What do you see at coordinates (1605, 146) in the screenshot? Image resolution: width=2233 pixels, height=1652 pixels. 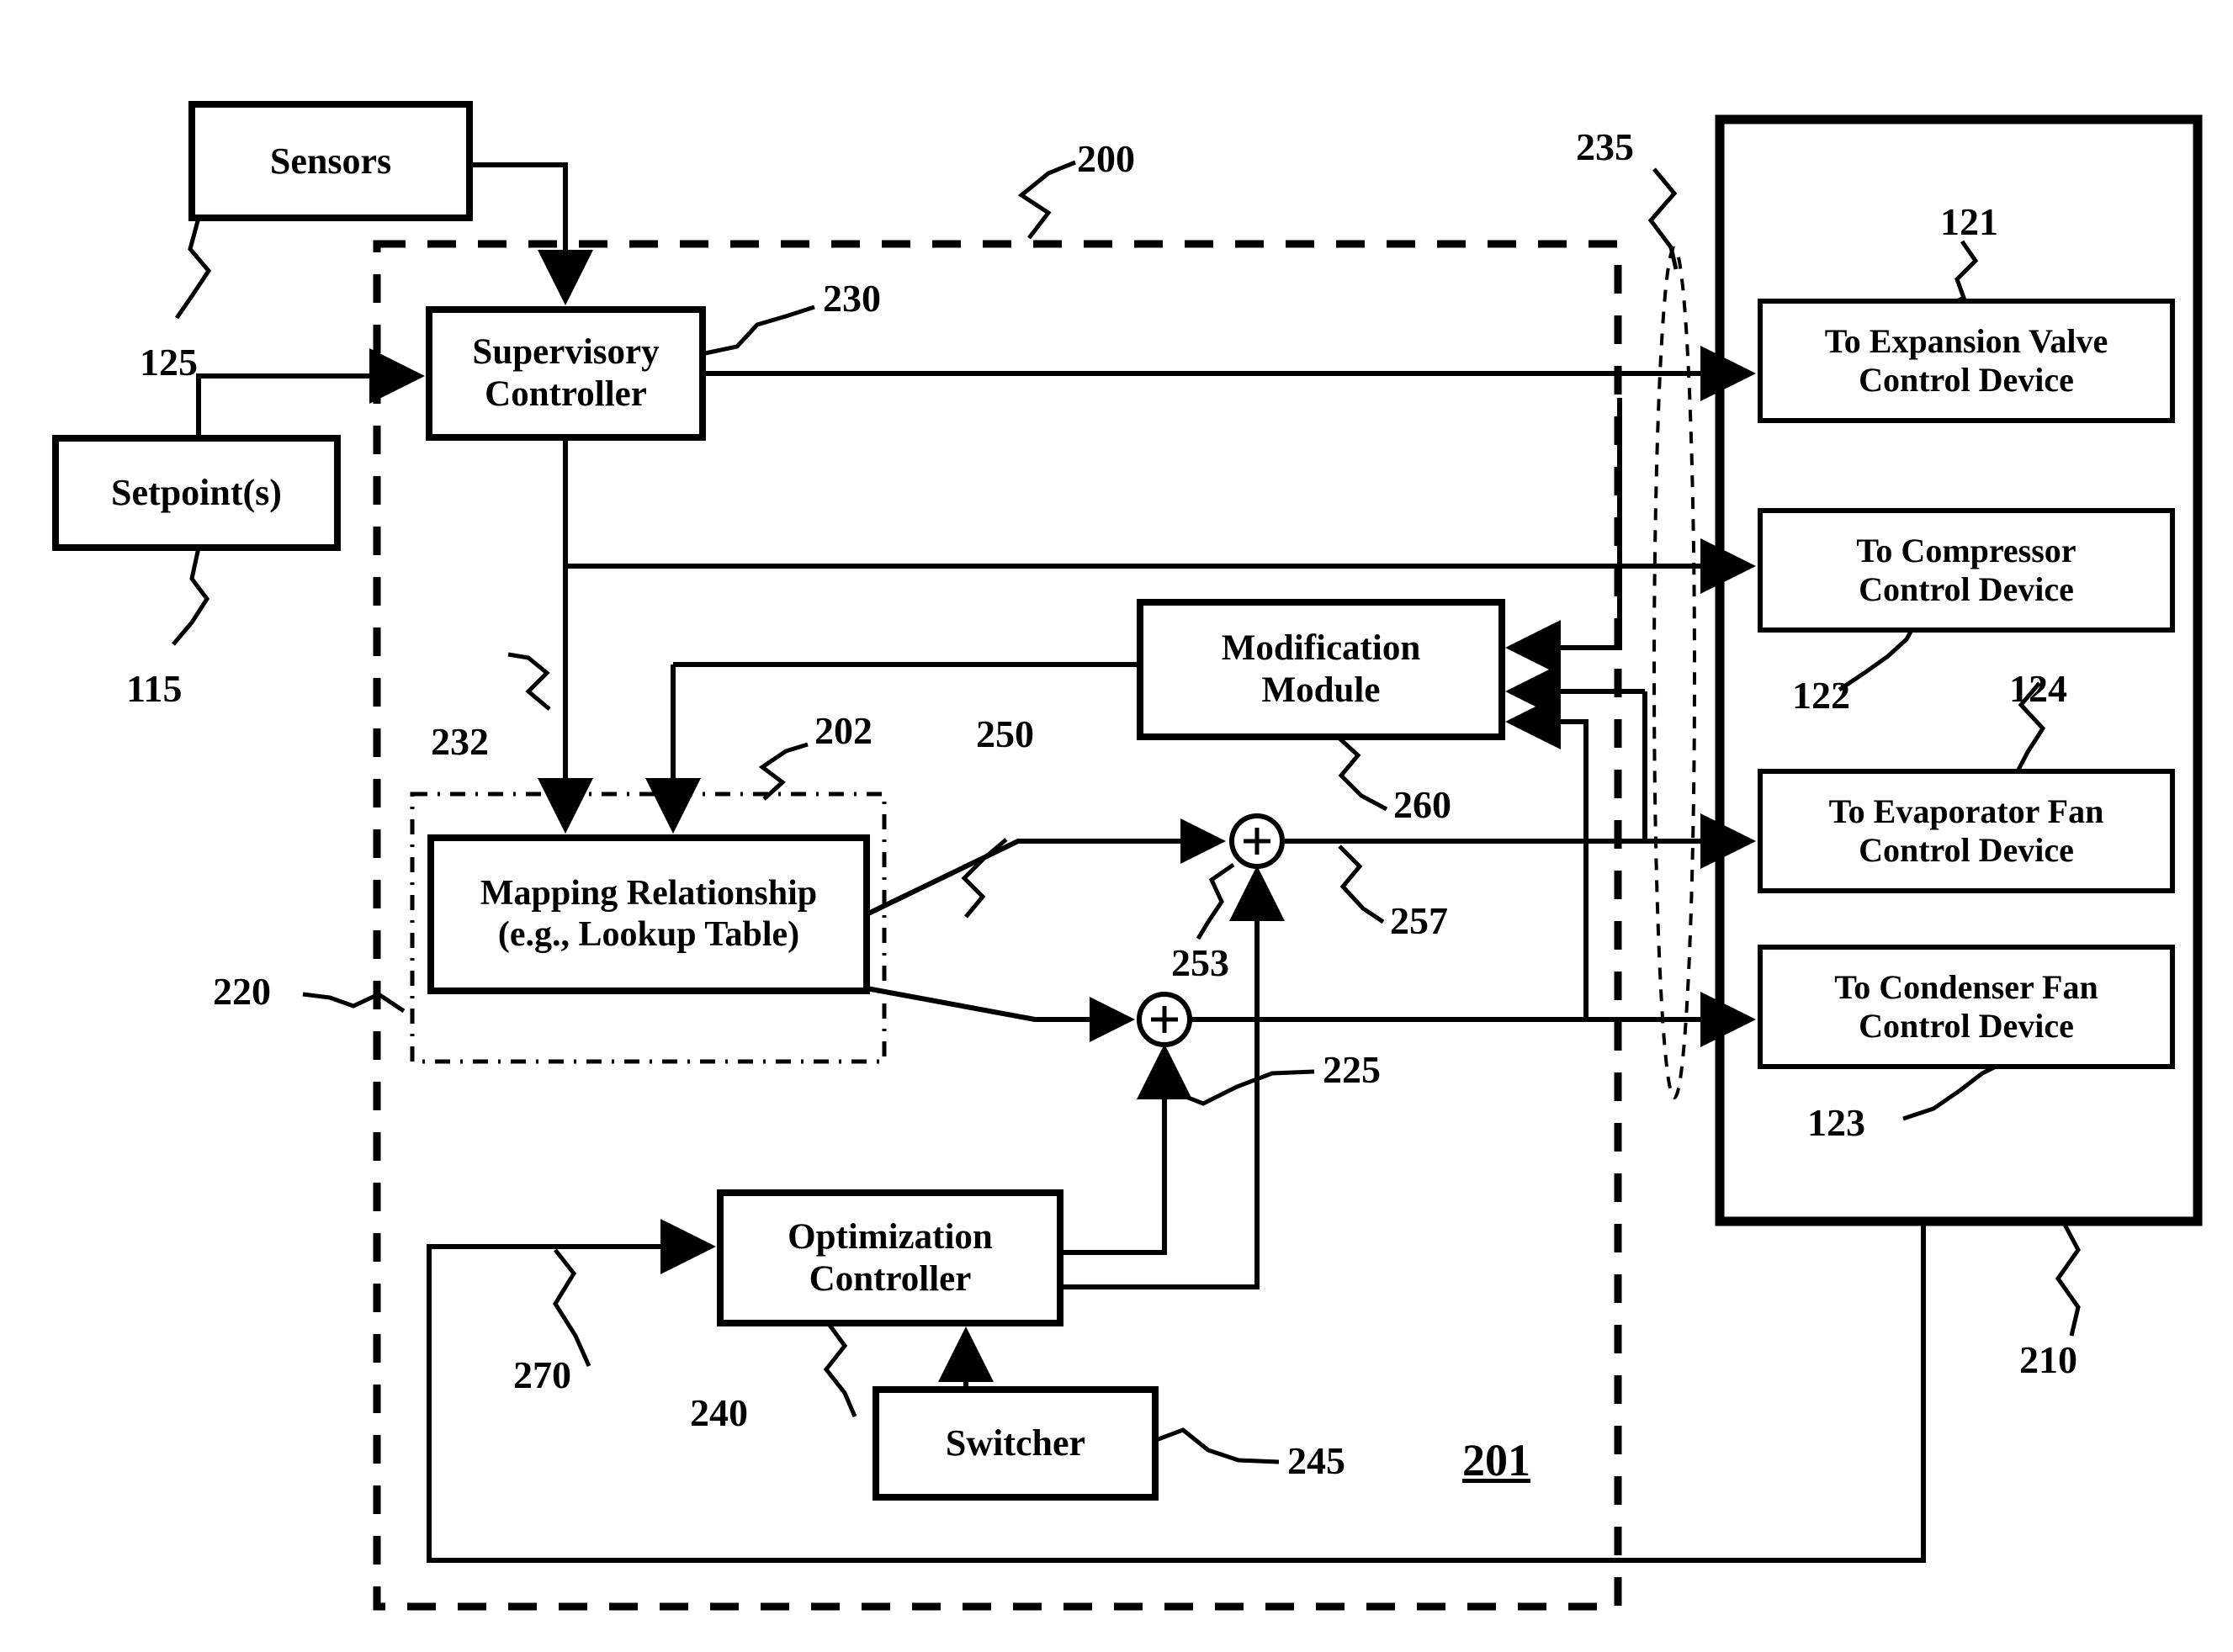 I see `ref-235: 235` at bounding box center [1605, 146].